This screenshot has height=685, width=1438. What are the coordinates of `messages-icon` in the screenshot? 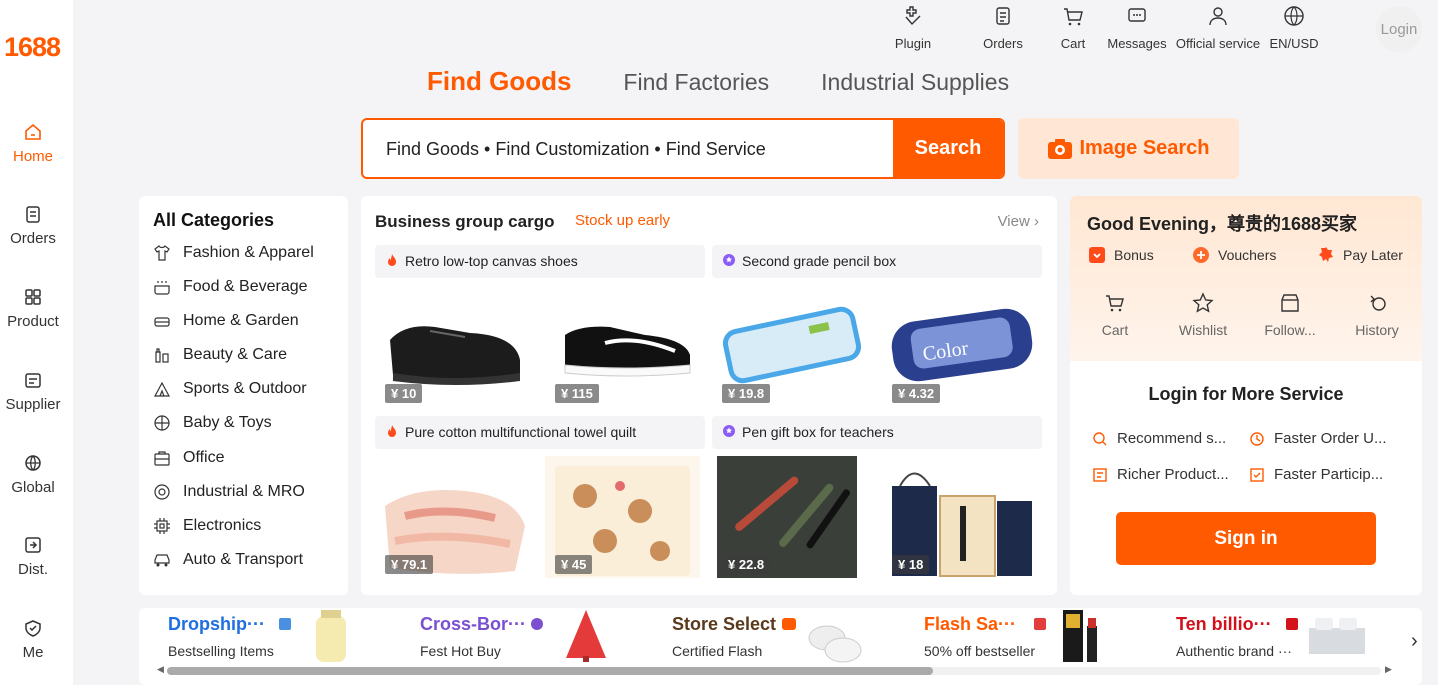 It's located at (1137, 15).